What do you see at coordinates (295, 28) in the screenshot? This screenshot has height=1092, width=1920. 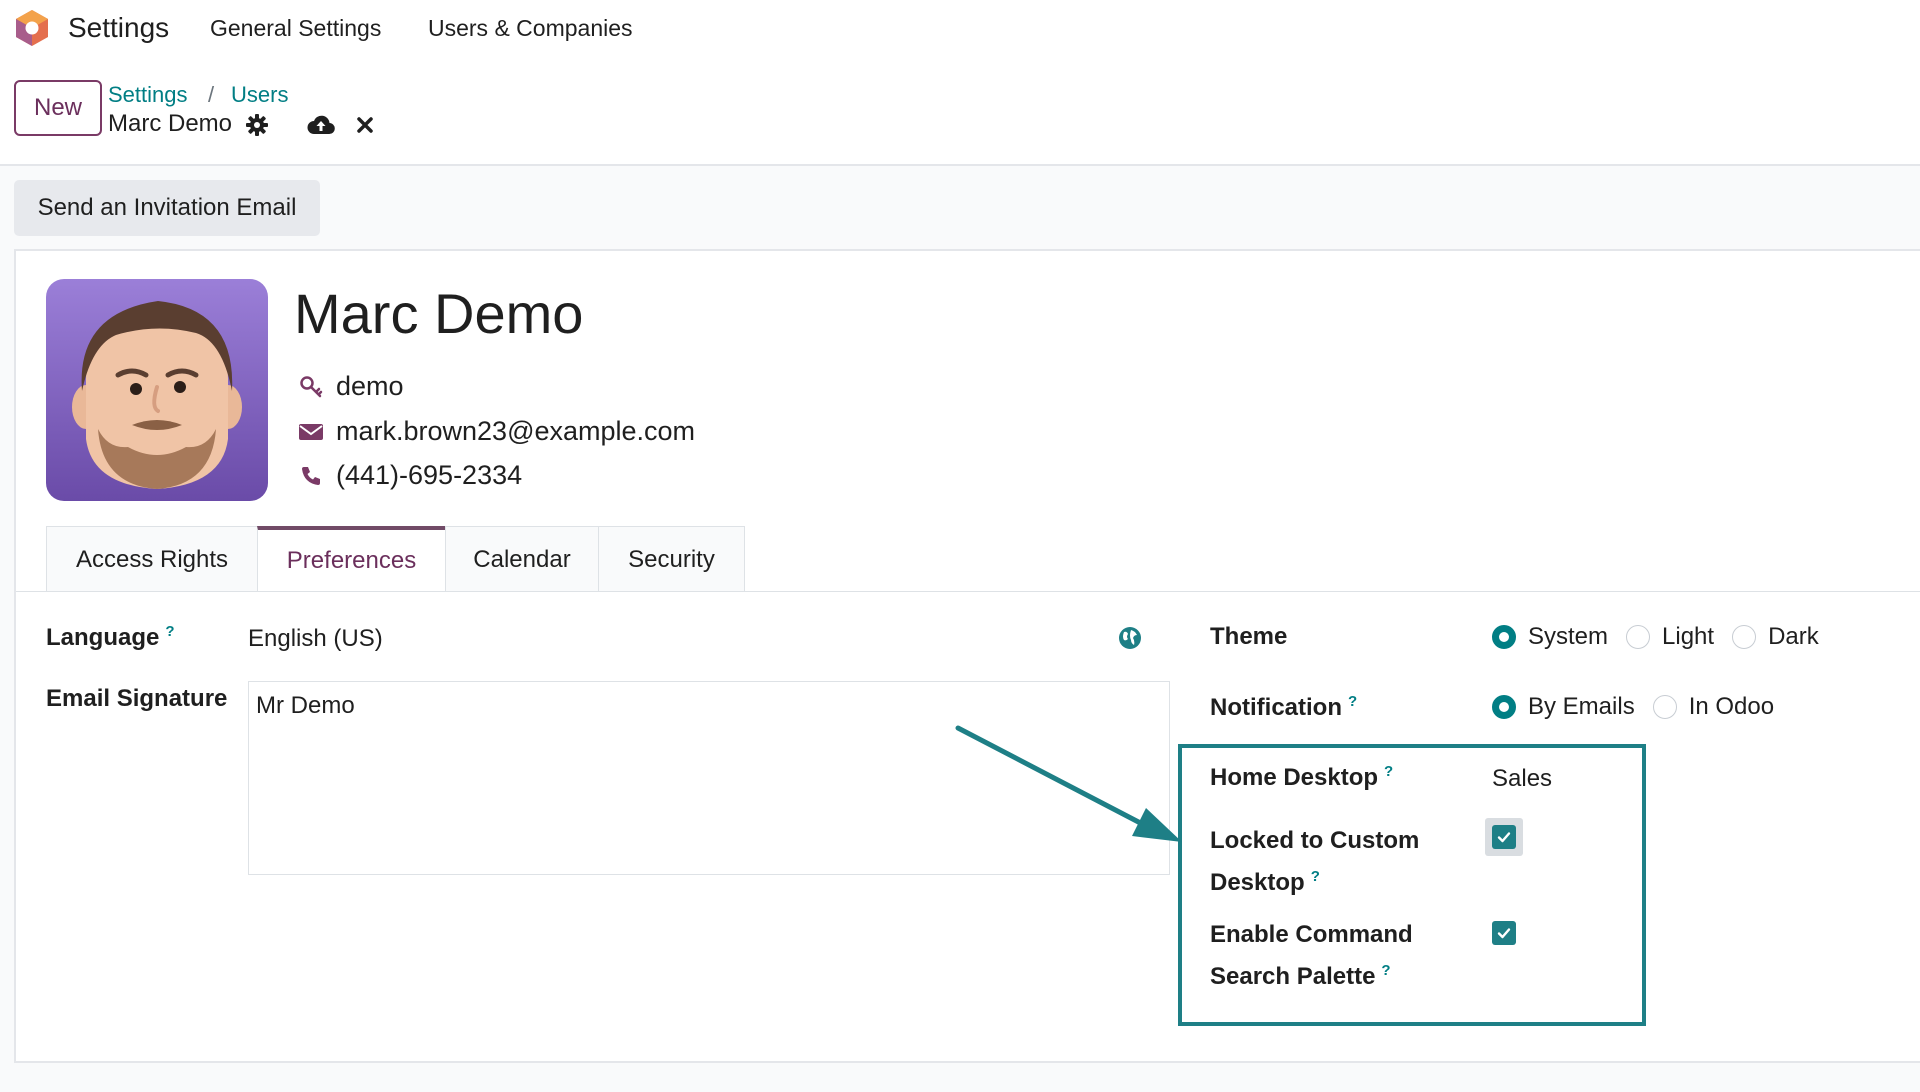 I see `menu-general-settings: General Settings` at bounding box center [295, 28].